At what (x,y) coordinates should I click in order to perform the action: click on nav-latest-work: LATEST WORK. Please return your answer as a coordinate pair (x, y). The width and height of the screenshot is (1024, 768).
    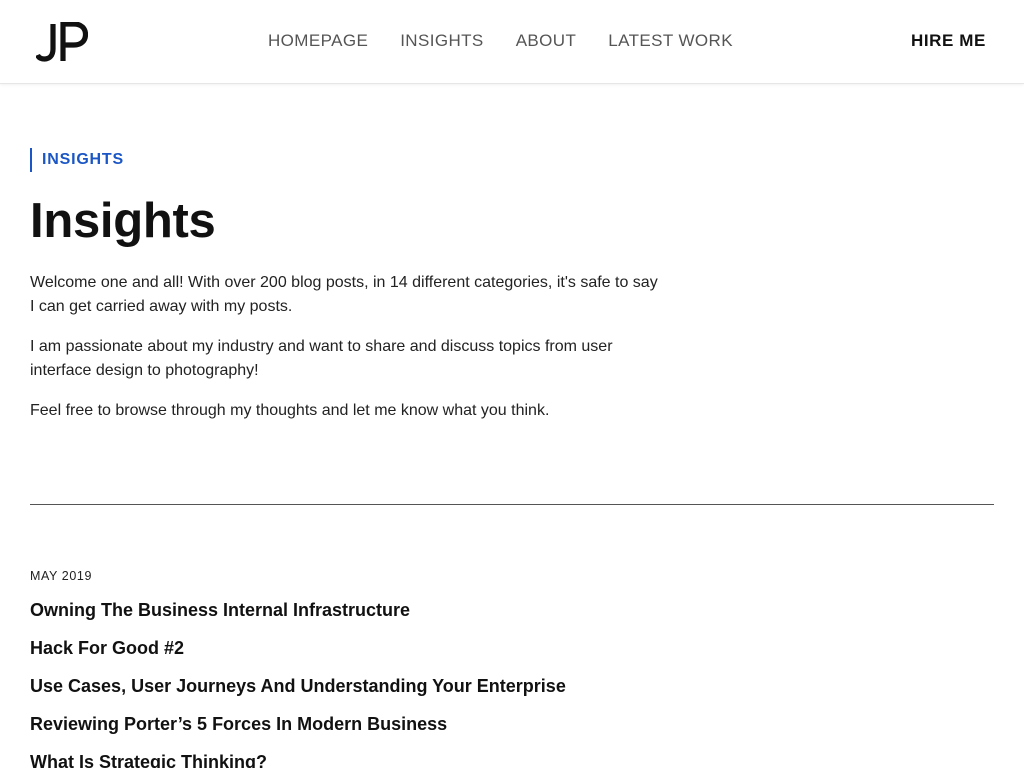
    Looking at the image, I should click on (670, 41).